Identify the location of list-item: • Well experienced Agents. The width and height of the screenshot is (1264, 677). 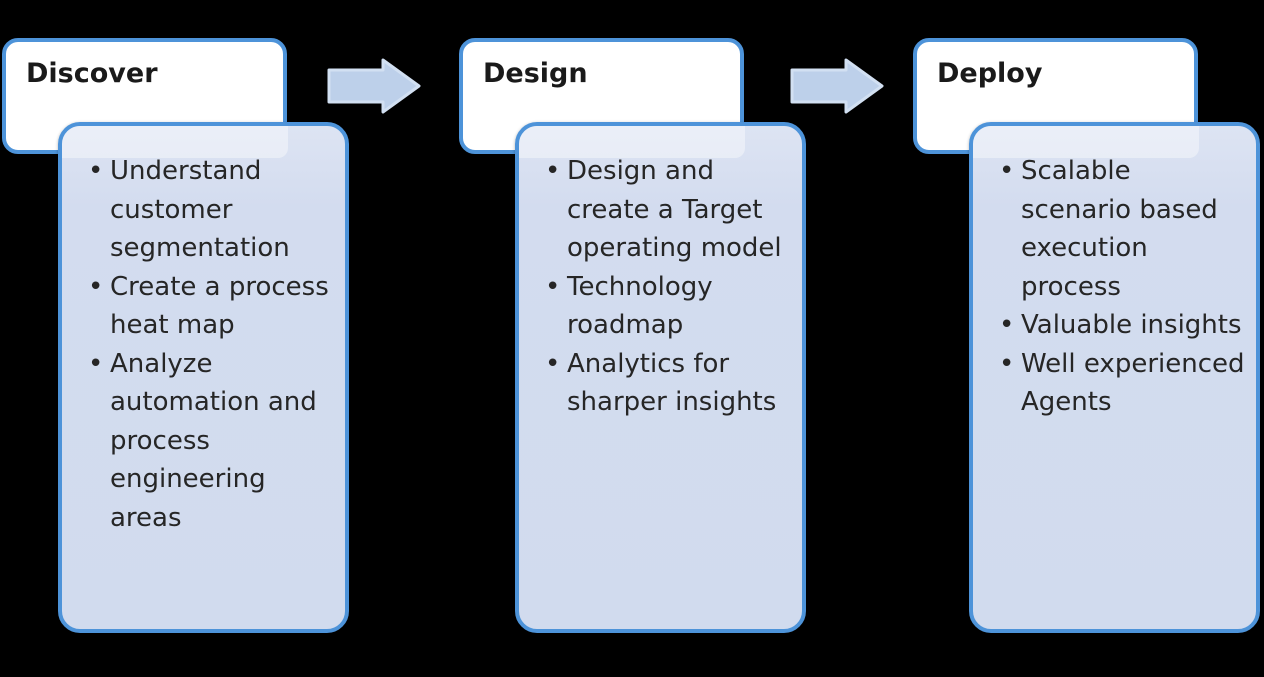
(1121, 383).